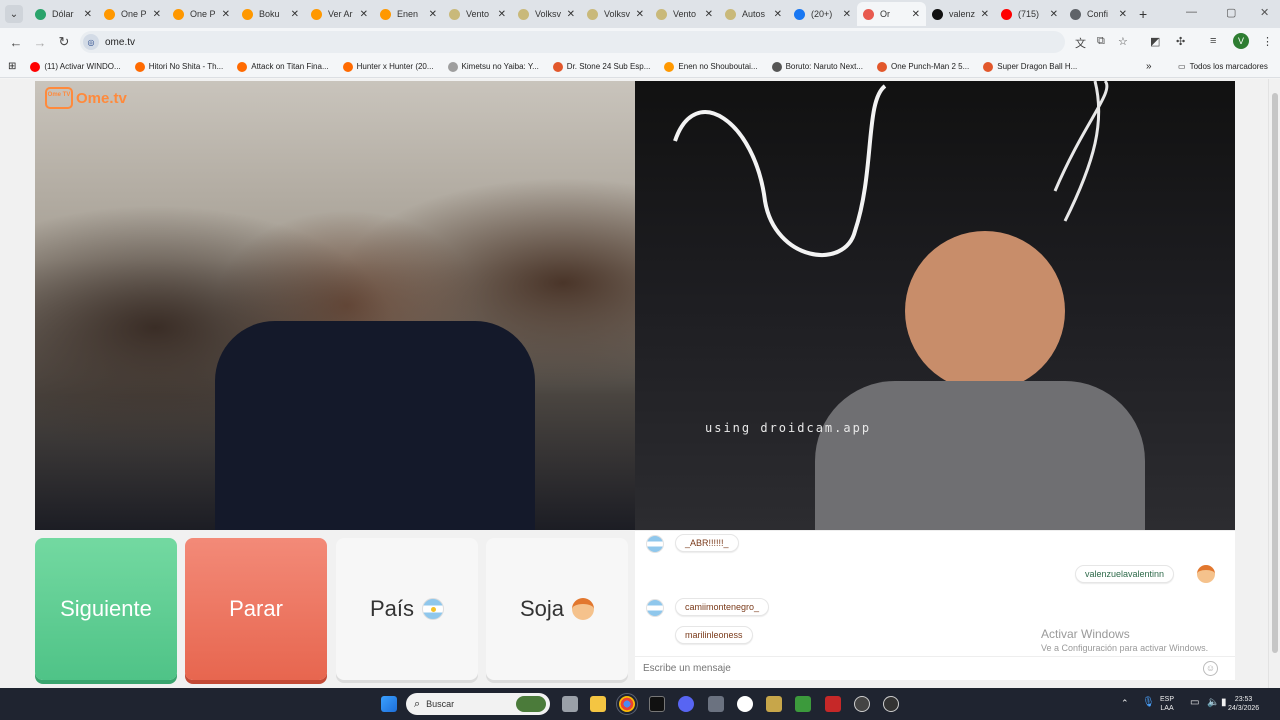 This screenshot has width=1280, height=720. What do you see at coordinates (270, 14) in the screenshot?
I see `browser-tab: Boku ✕` at bounding box center [270, 14].